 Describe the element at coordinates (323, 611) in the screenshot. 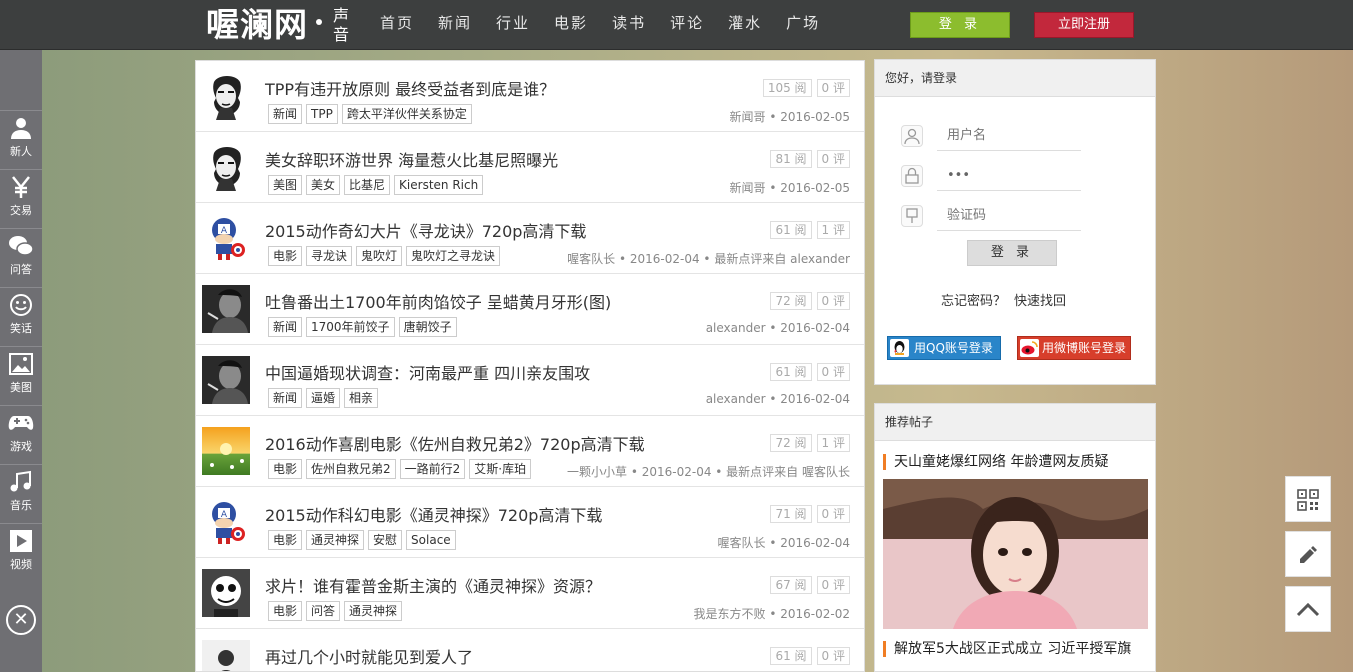

I see `post-tag: 问答` at that location.